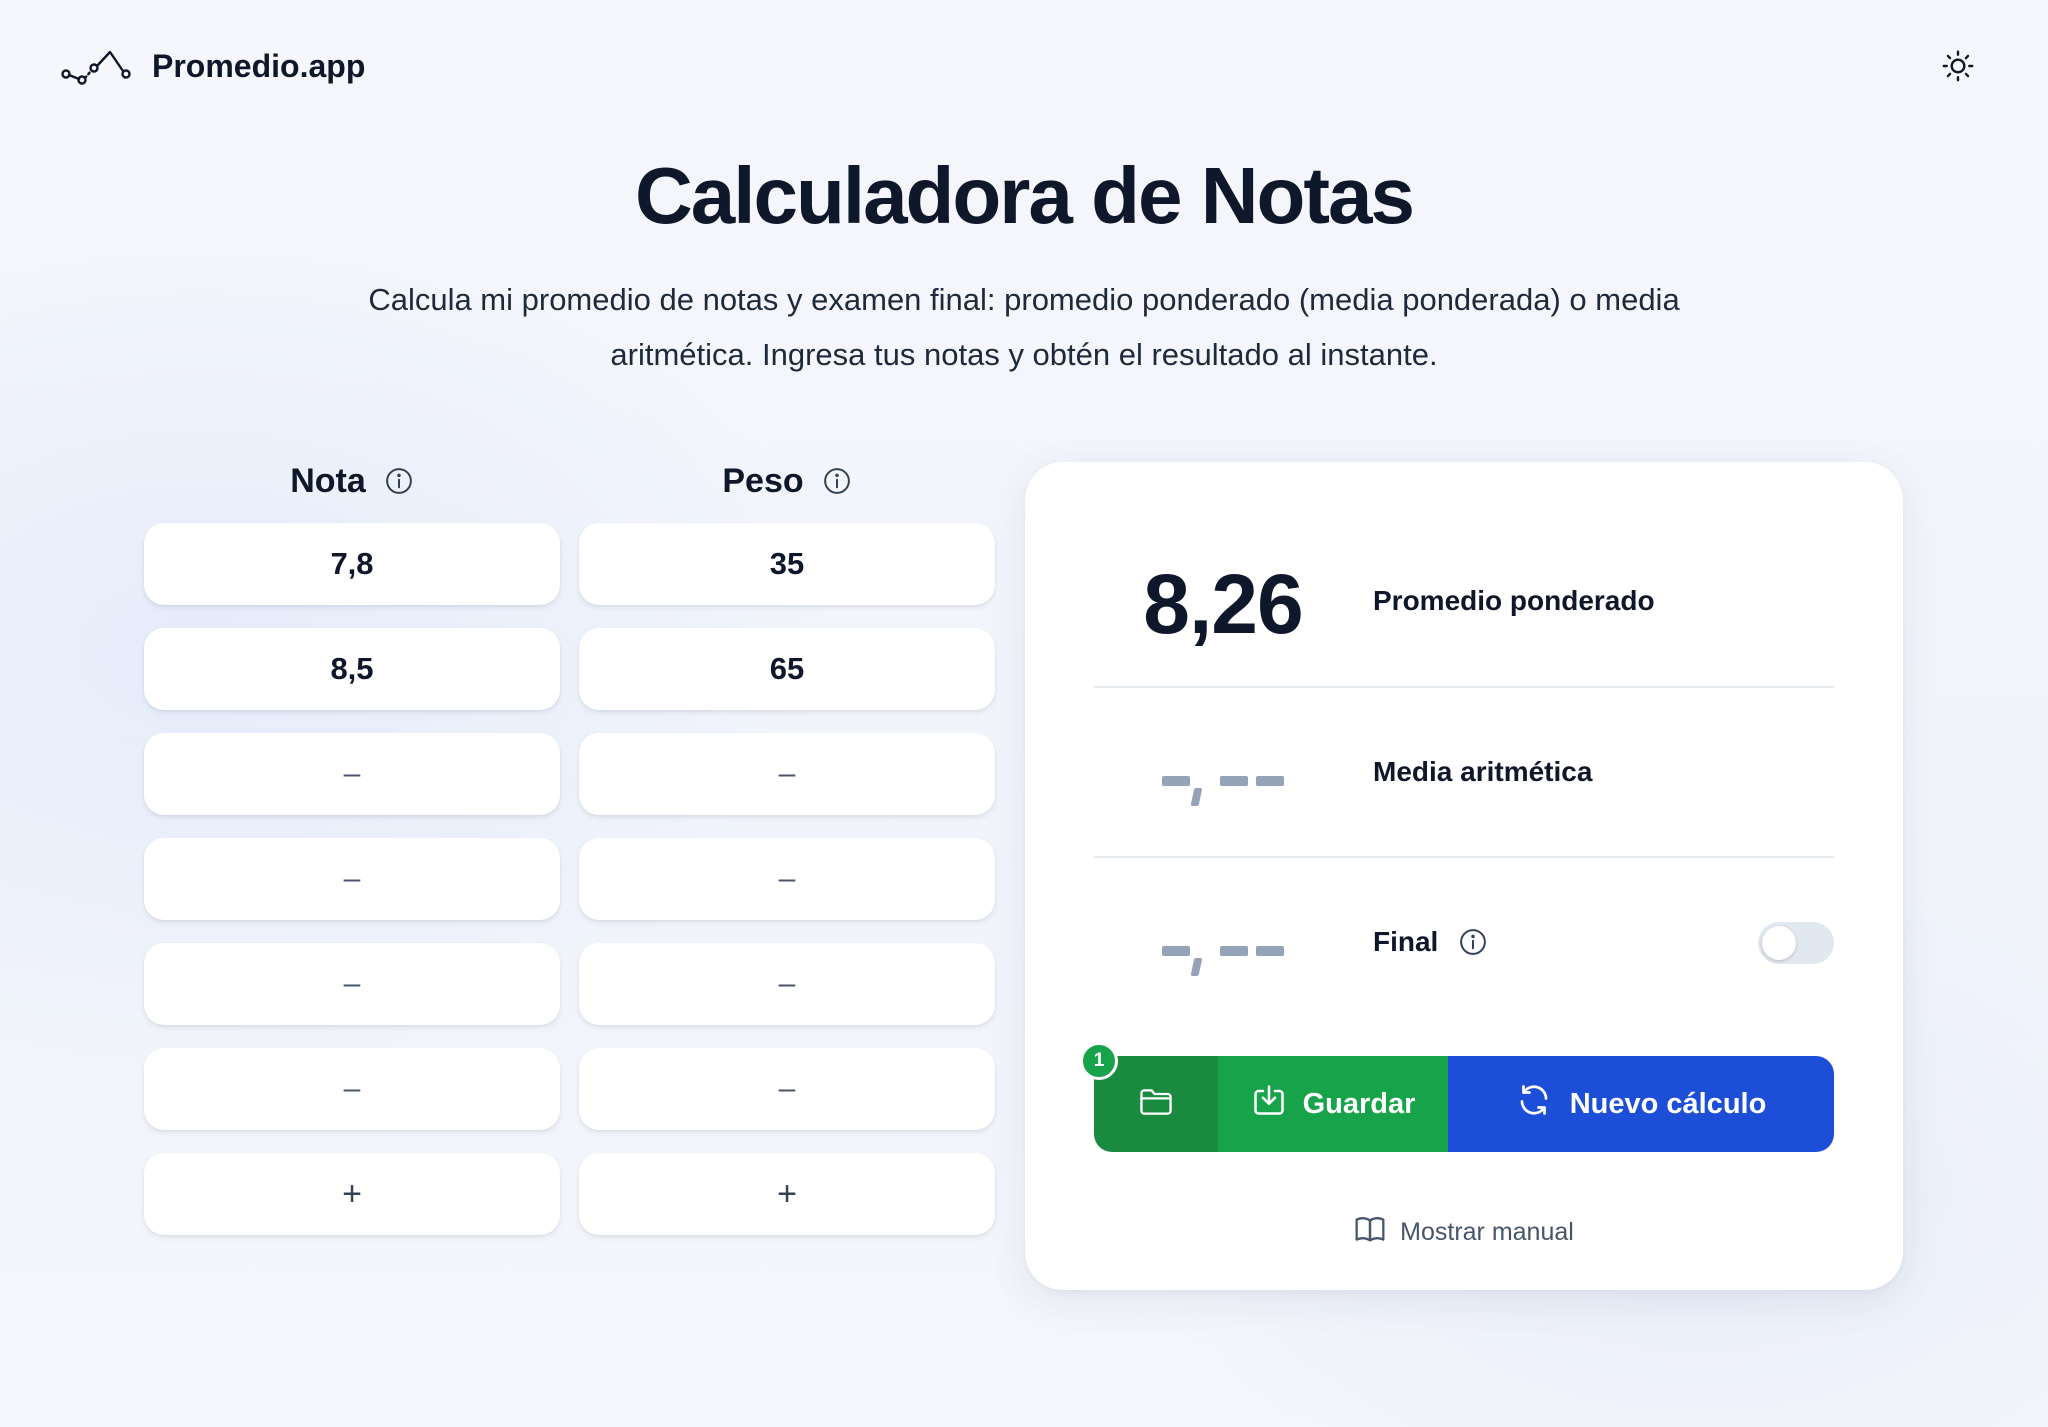 The image size is (2048, 1427). I want to click on nota-column-header: Nota, so click(352, 481).